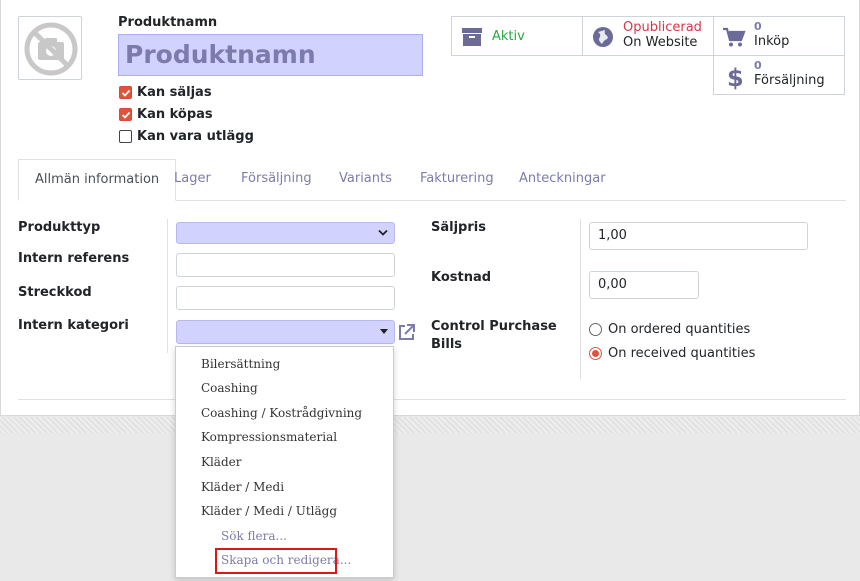 This screenshot has height=581, width=860. I want to click on website-label: On Website, so click(660, 42).